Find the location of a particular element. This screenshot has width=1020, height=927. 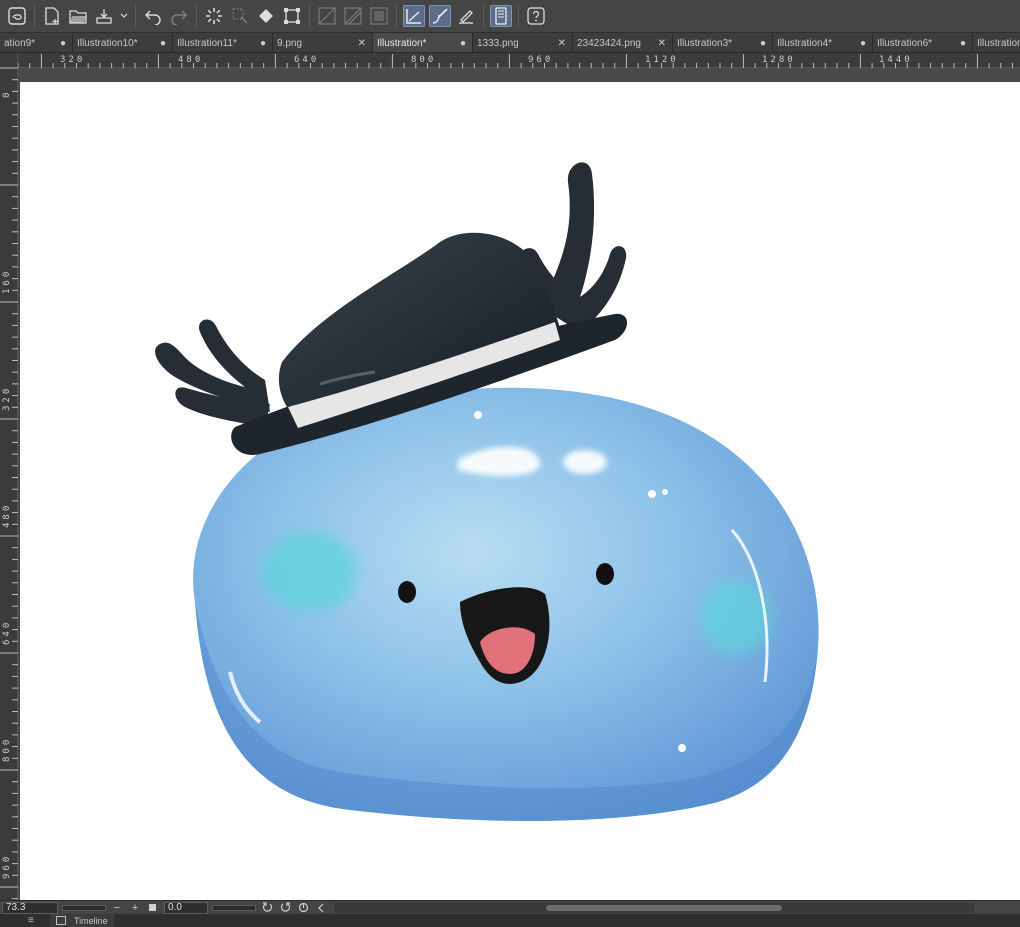

tab-document: ation9* ● is located at coordinates (36, 42).